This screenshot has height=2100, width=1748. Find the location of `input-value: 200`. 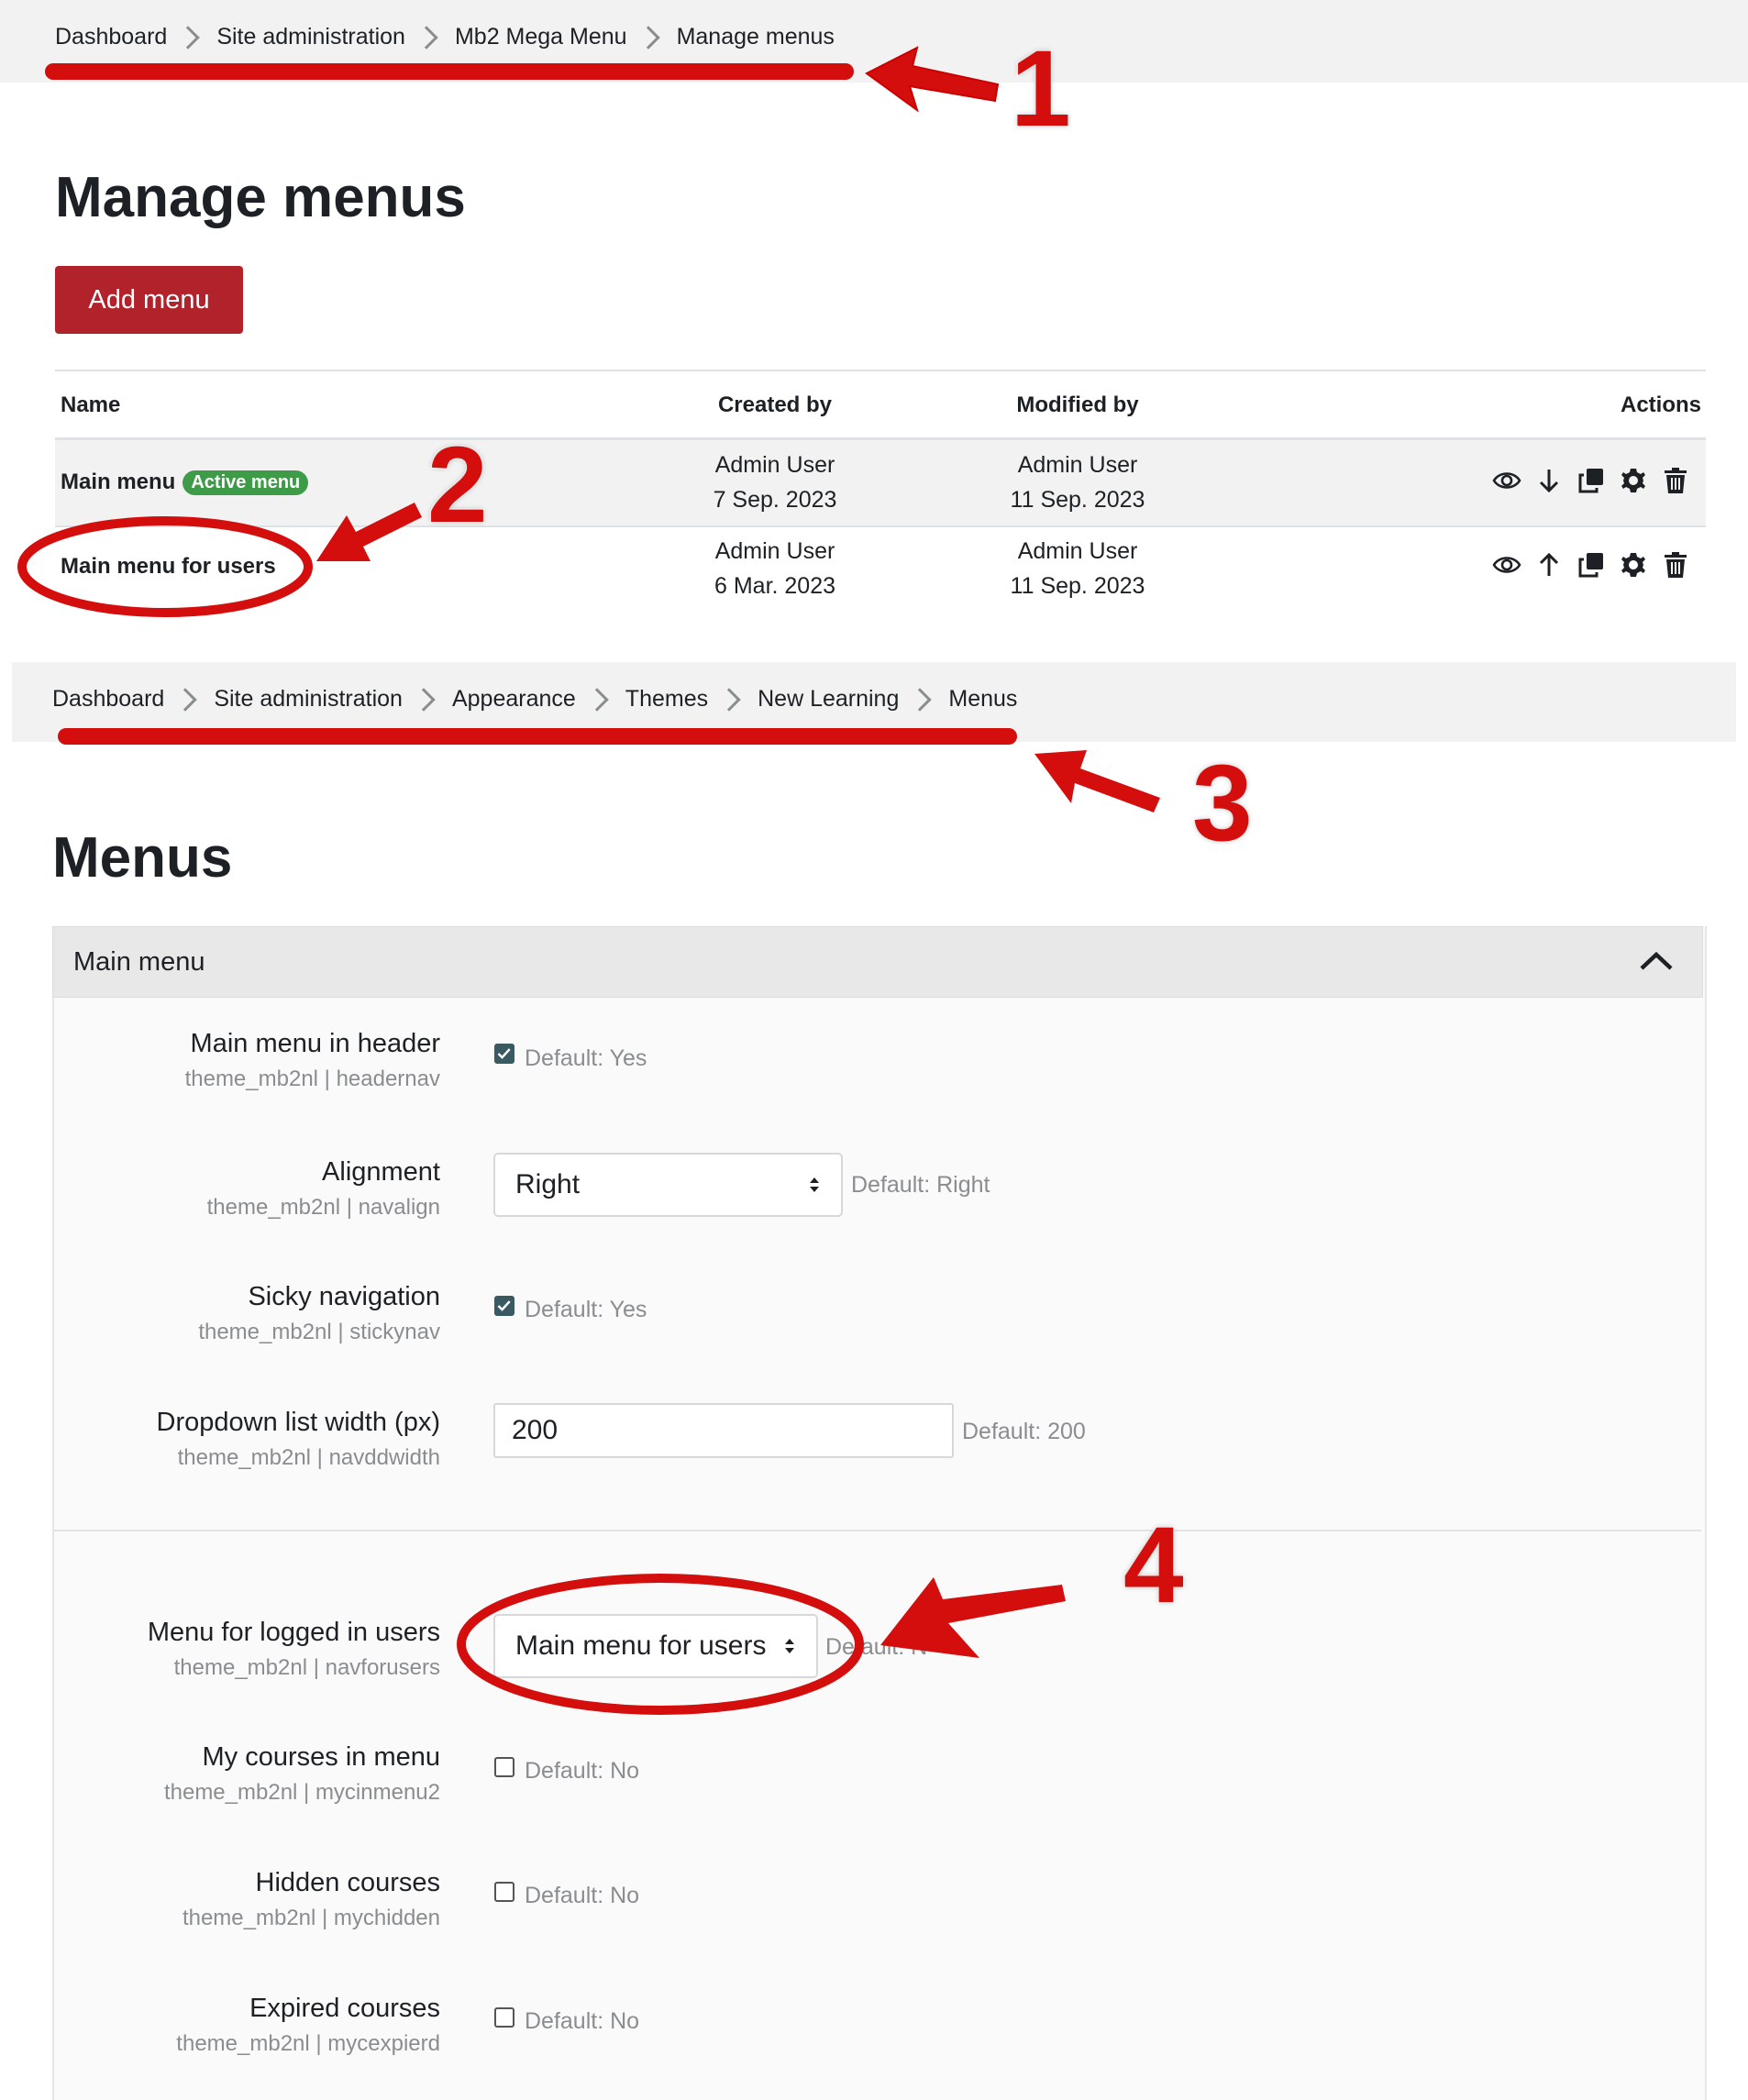

input-value: 200 is located at coordinates (536, 1430).